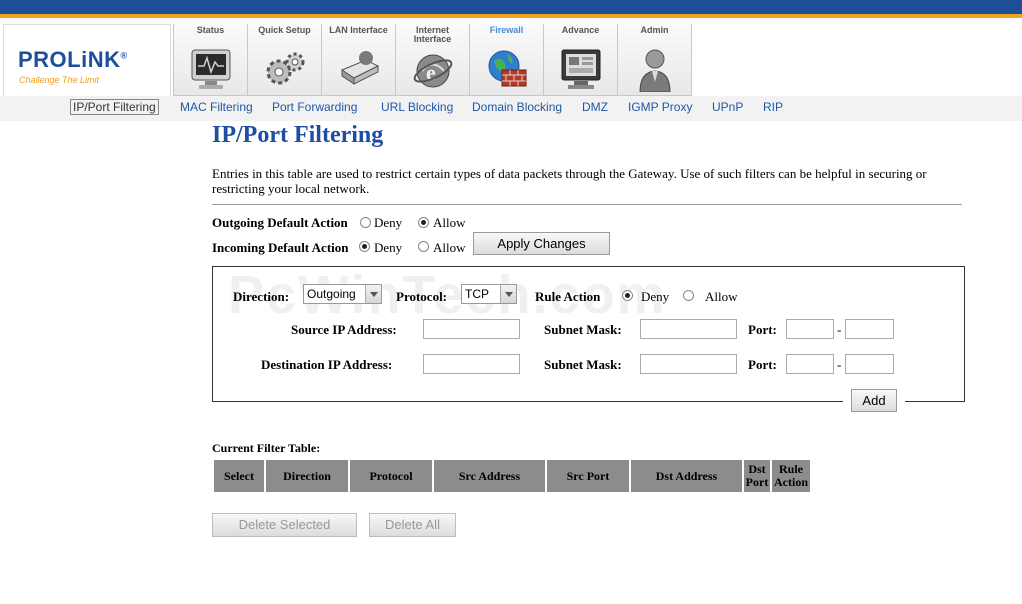 The height and width of the screenshot is (604, 1022). What do you see at coordinates (417, 107) in the screenshot?
I see `subnav-url-blocking: URL Blocking` at bounding box center [417, 107].